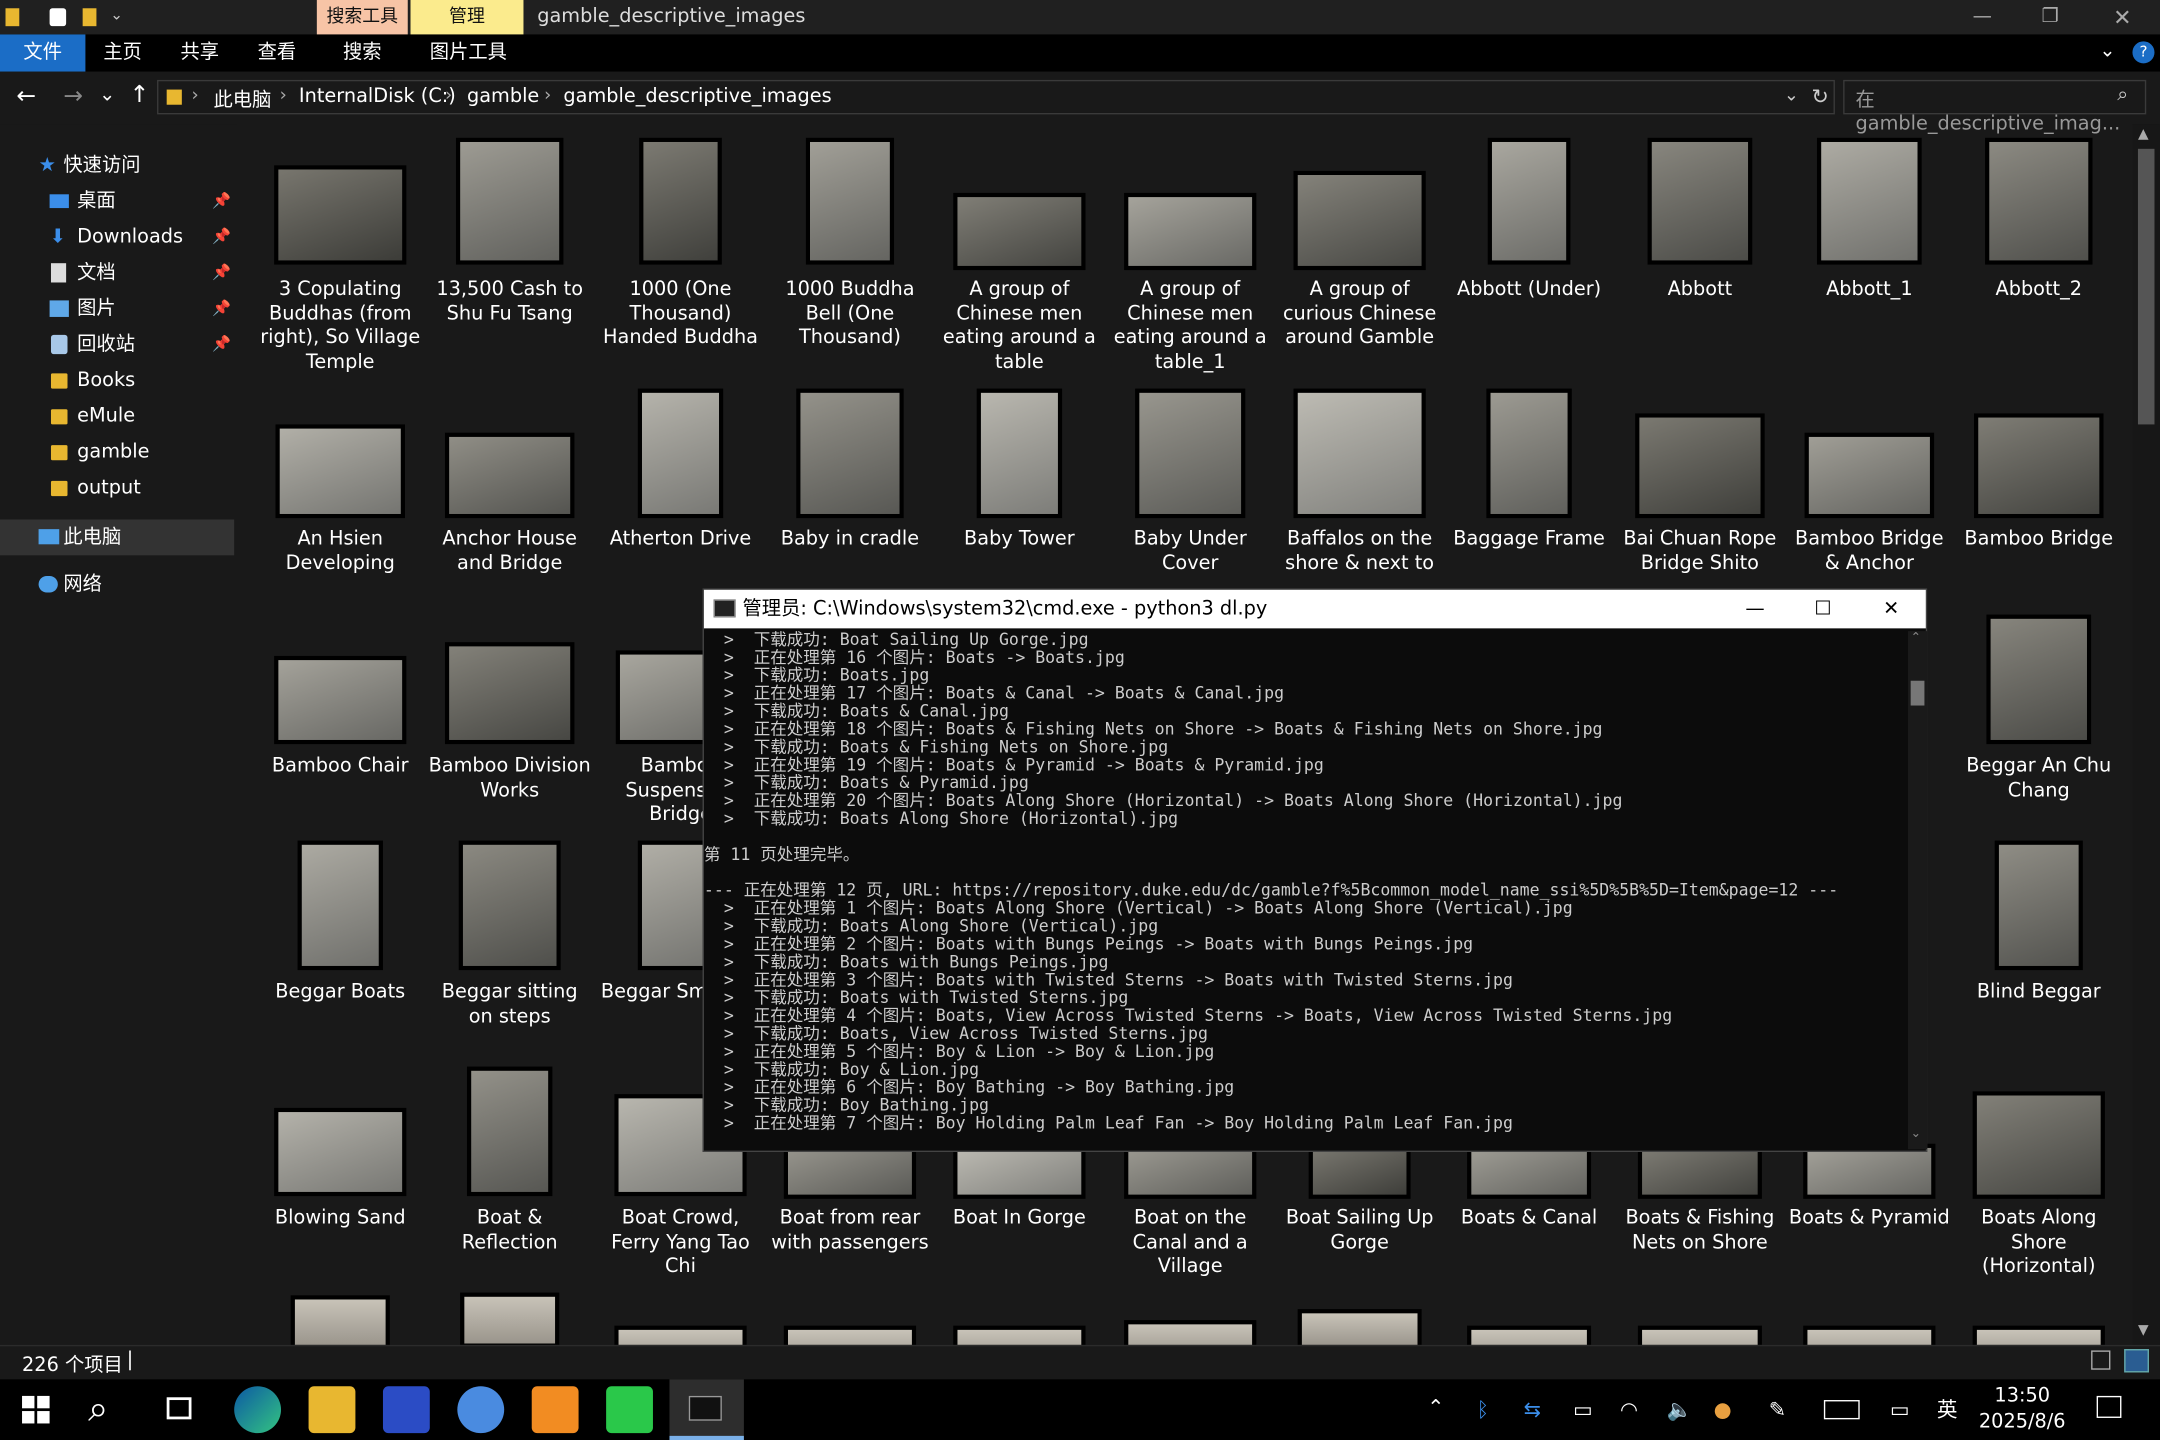 The image size is (2160, 1440). Describe the element at coordinates (1917, 890) in the screenshot. I see `cmd-scrollbar: ⌃ ⌄` at that location.